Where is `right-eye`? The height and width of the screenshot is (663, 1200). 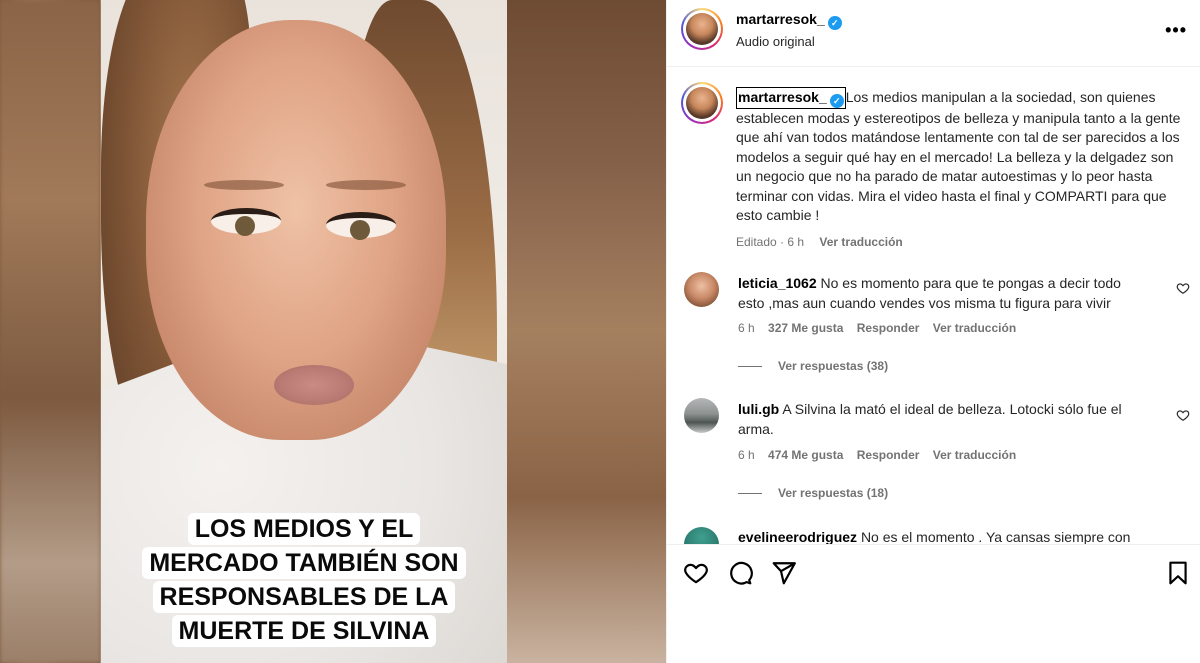 right-eye is located at coordinates (361, 226).